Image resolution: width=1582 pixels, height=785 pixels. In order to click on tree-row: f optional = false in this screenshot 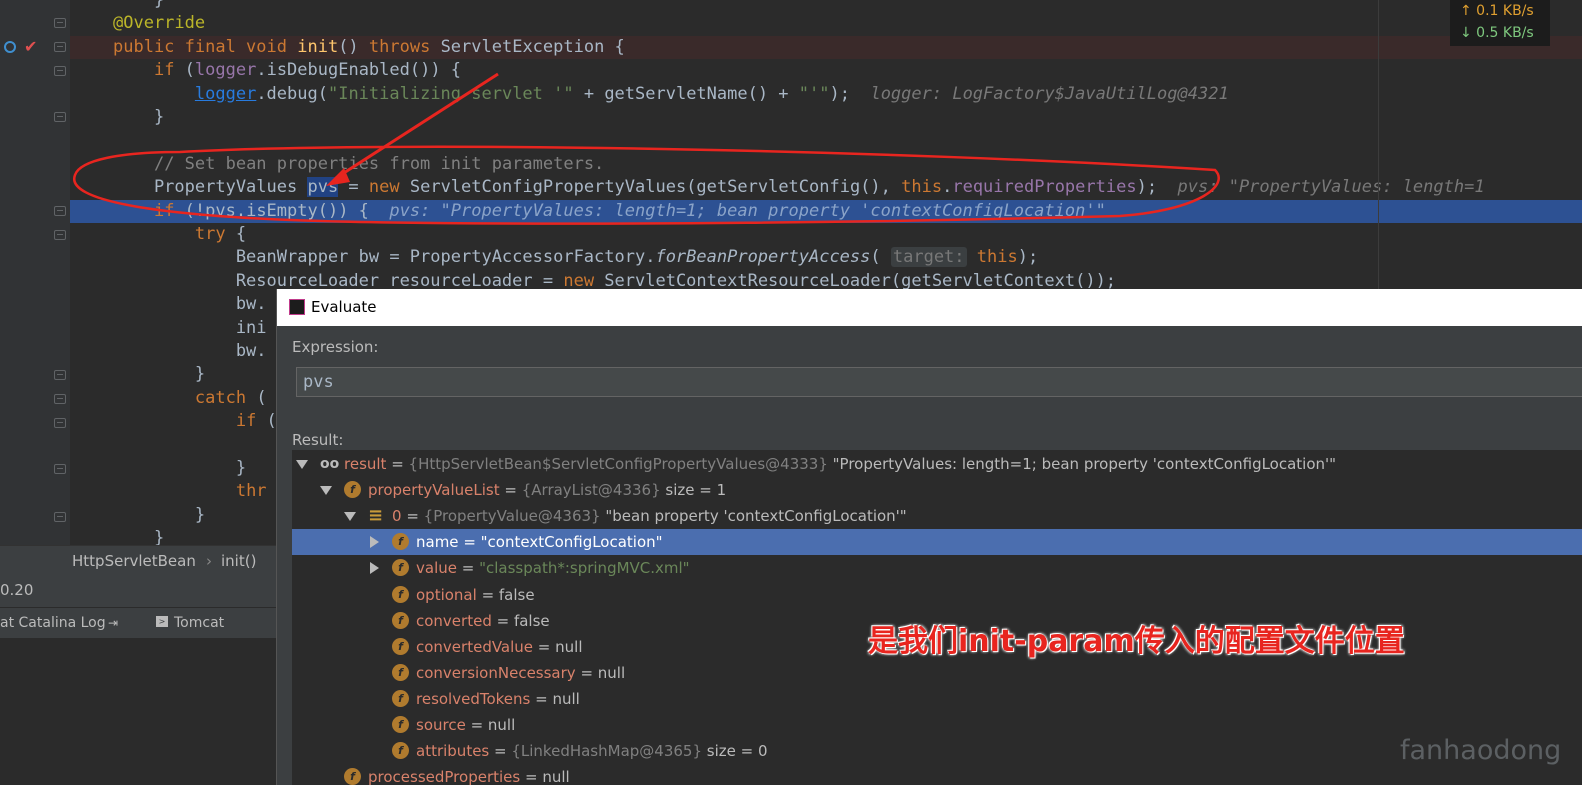, I will do `click(937, 595)`.